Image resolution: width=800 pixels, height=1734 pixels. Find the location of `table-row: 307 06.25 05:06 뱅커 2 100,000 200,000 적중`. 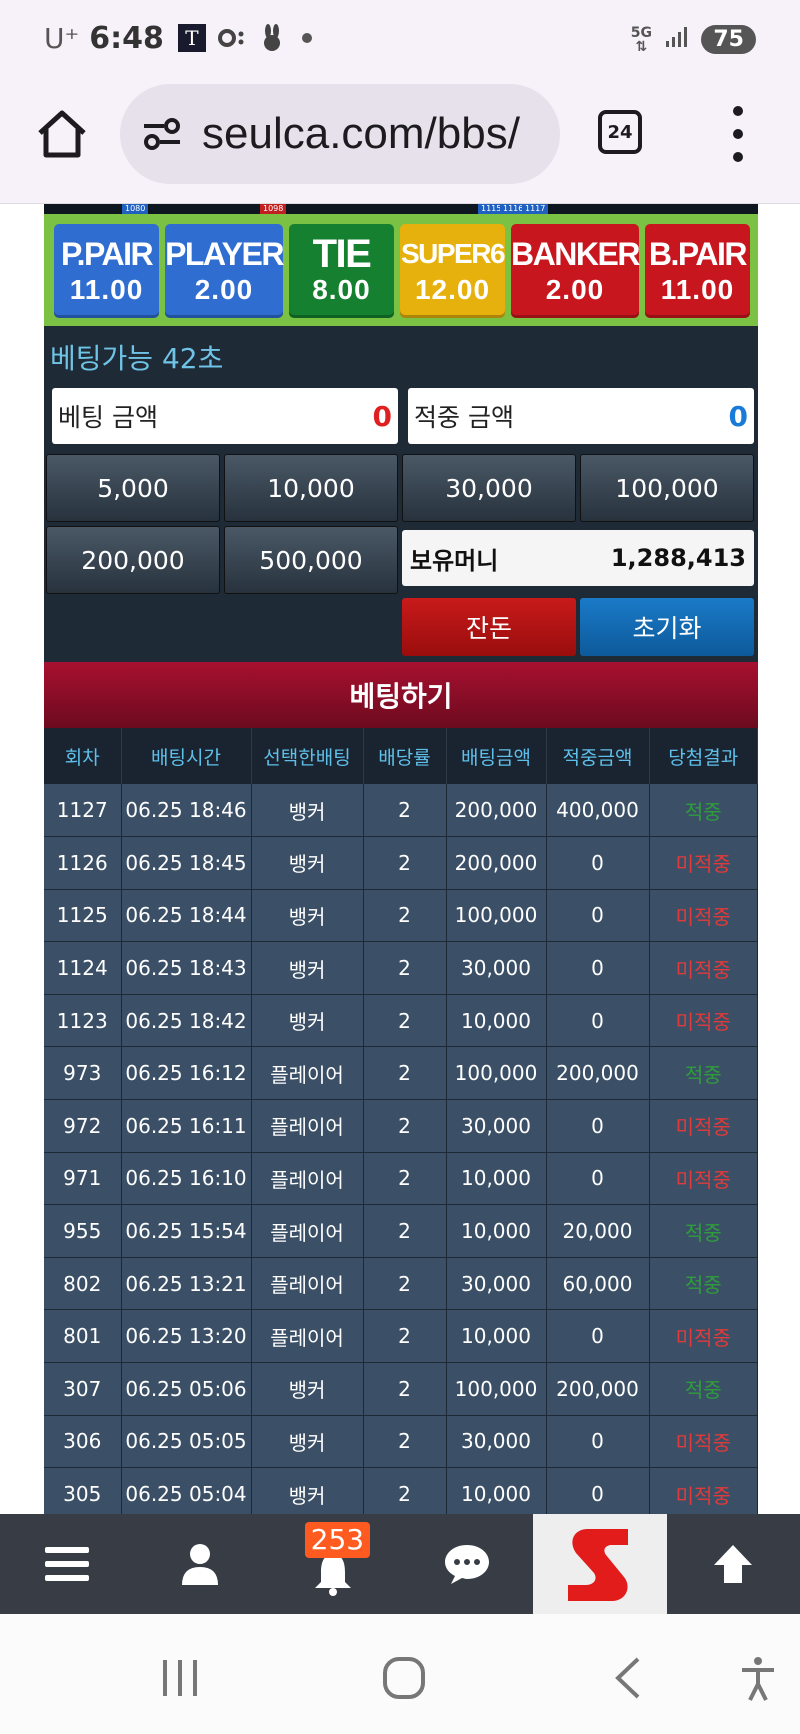

table-row: 307 06.25 05:06 뱅커 2 100,000 200,000 적중 is located at coordinates (401, 1389).